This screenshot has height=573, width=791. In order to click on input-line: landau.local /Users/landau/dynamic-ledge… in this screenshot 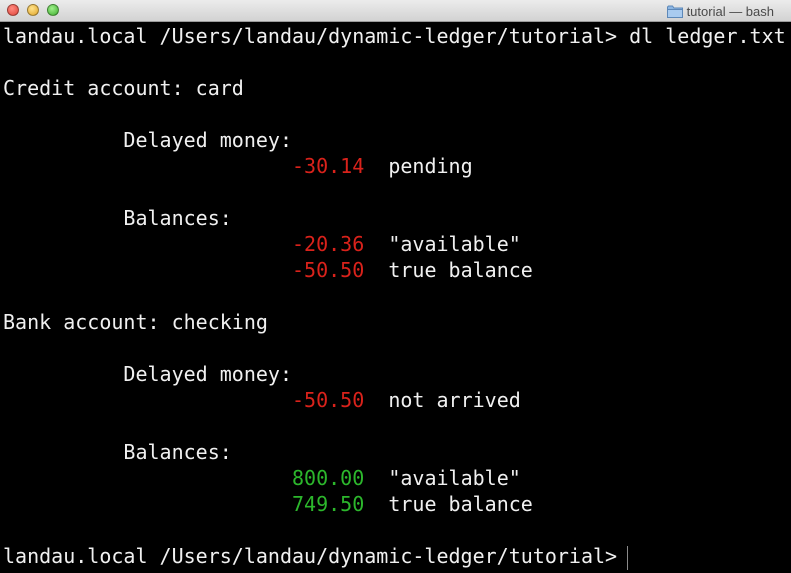, I will do `click(316, 556)`.